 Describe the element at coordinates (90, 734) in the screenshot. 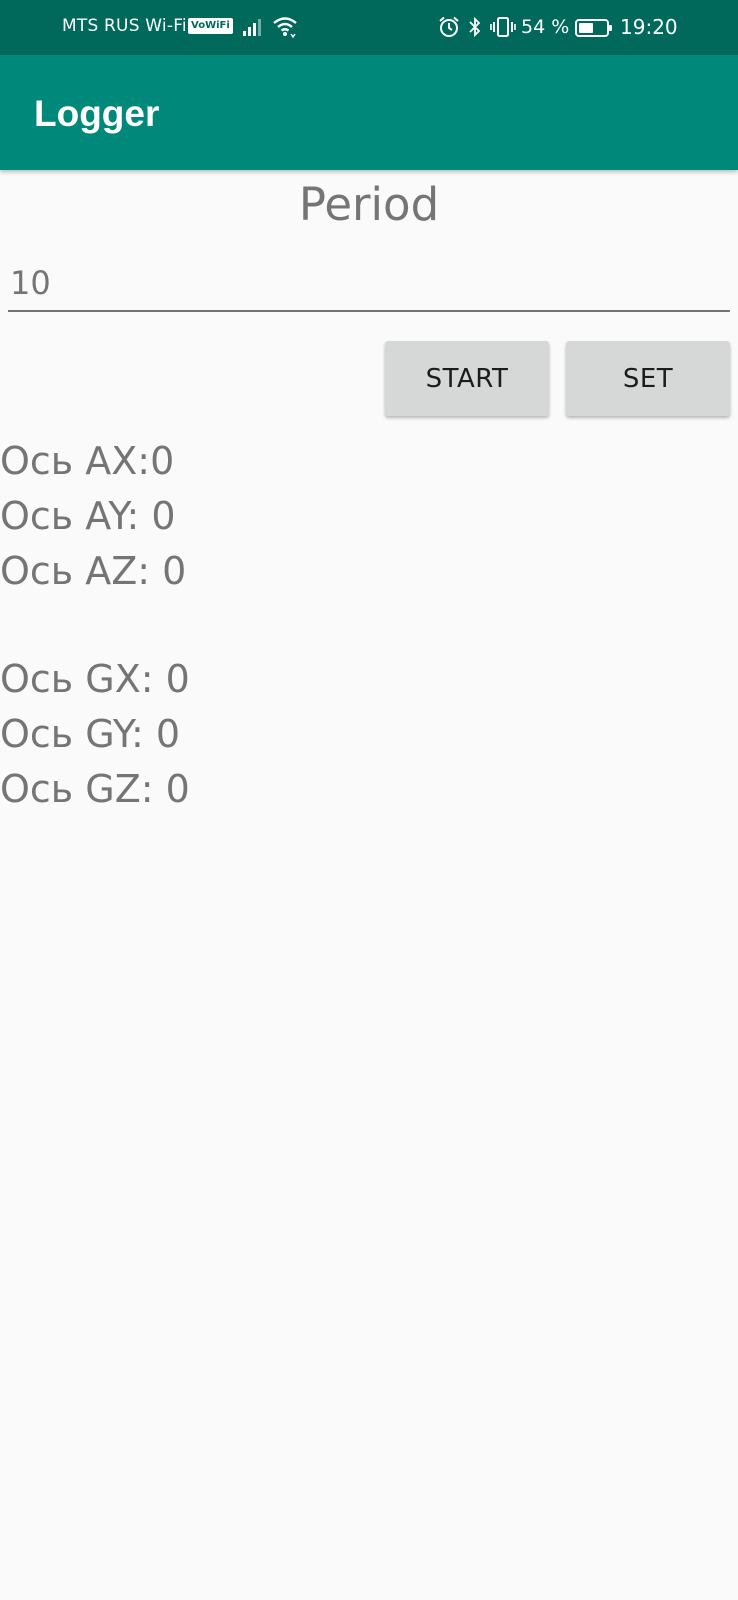

I see `reading-gy: Ось GY: 0` at that location.